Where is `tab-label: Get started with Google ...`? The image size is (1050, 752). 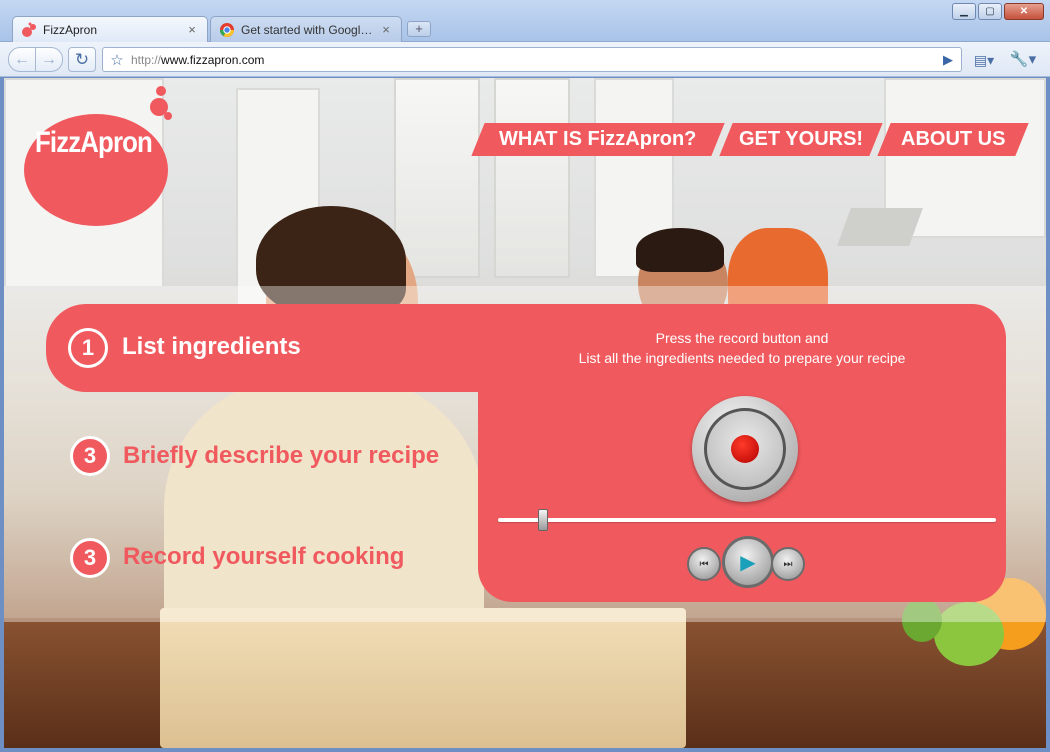 tab-label: Get started with Google ... is located at coordinates (310, 29).